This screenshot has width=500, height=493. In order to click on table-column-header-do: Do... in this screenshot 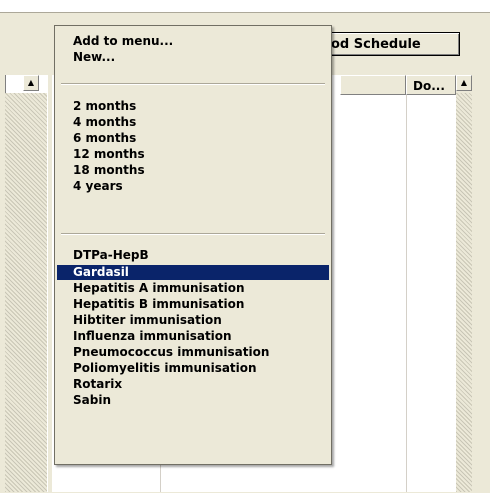, I will do `click(431, 85)`.